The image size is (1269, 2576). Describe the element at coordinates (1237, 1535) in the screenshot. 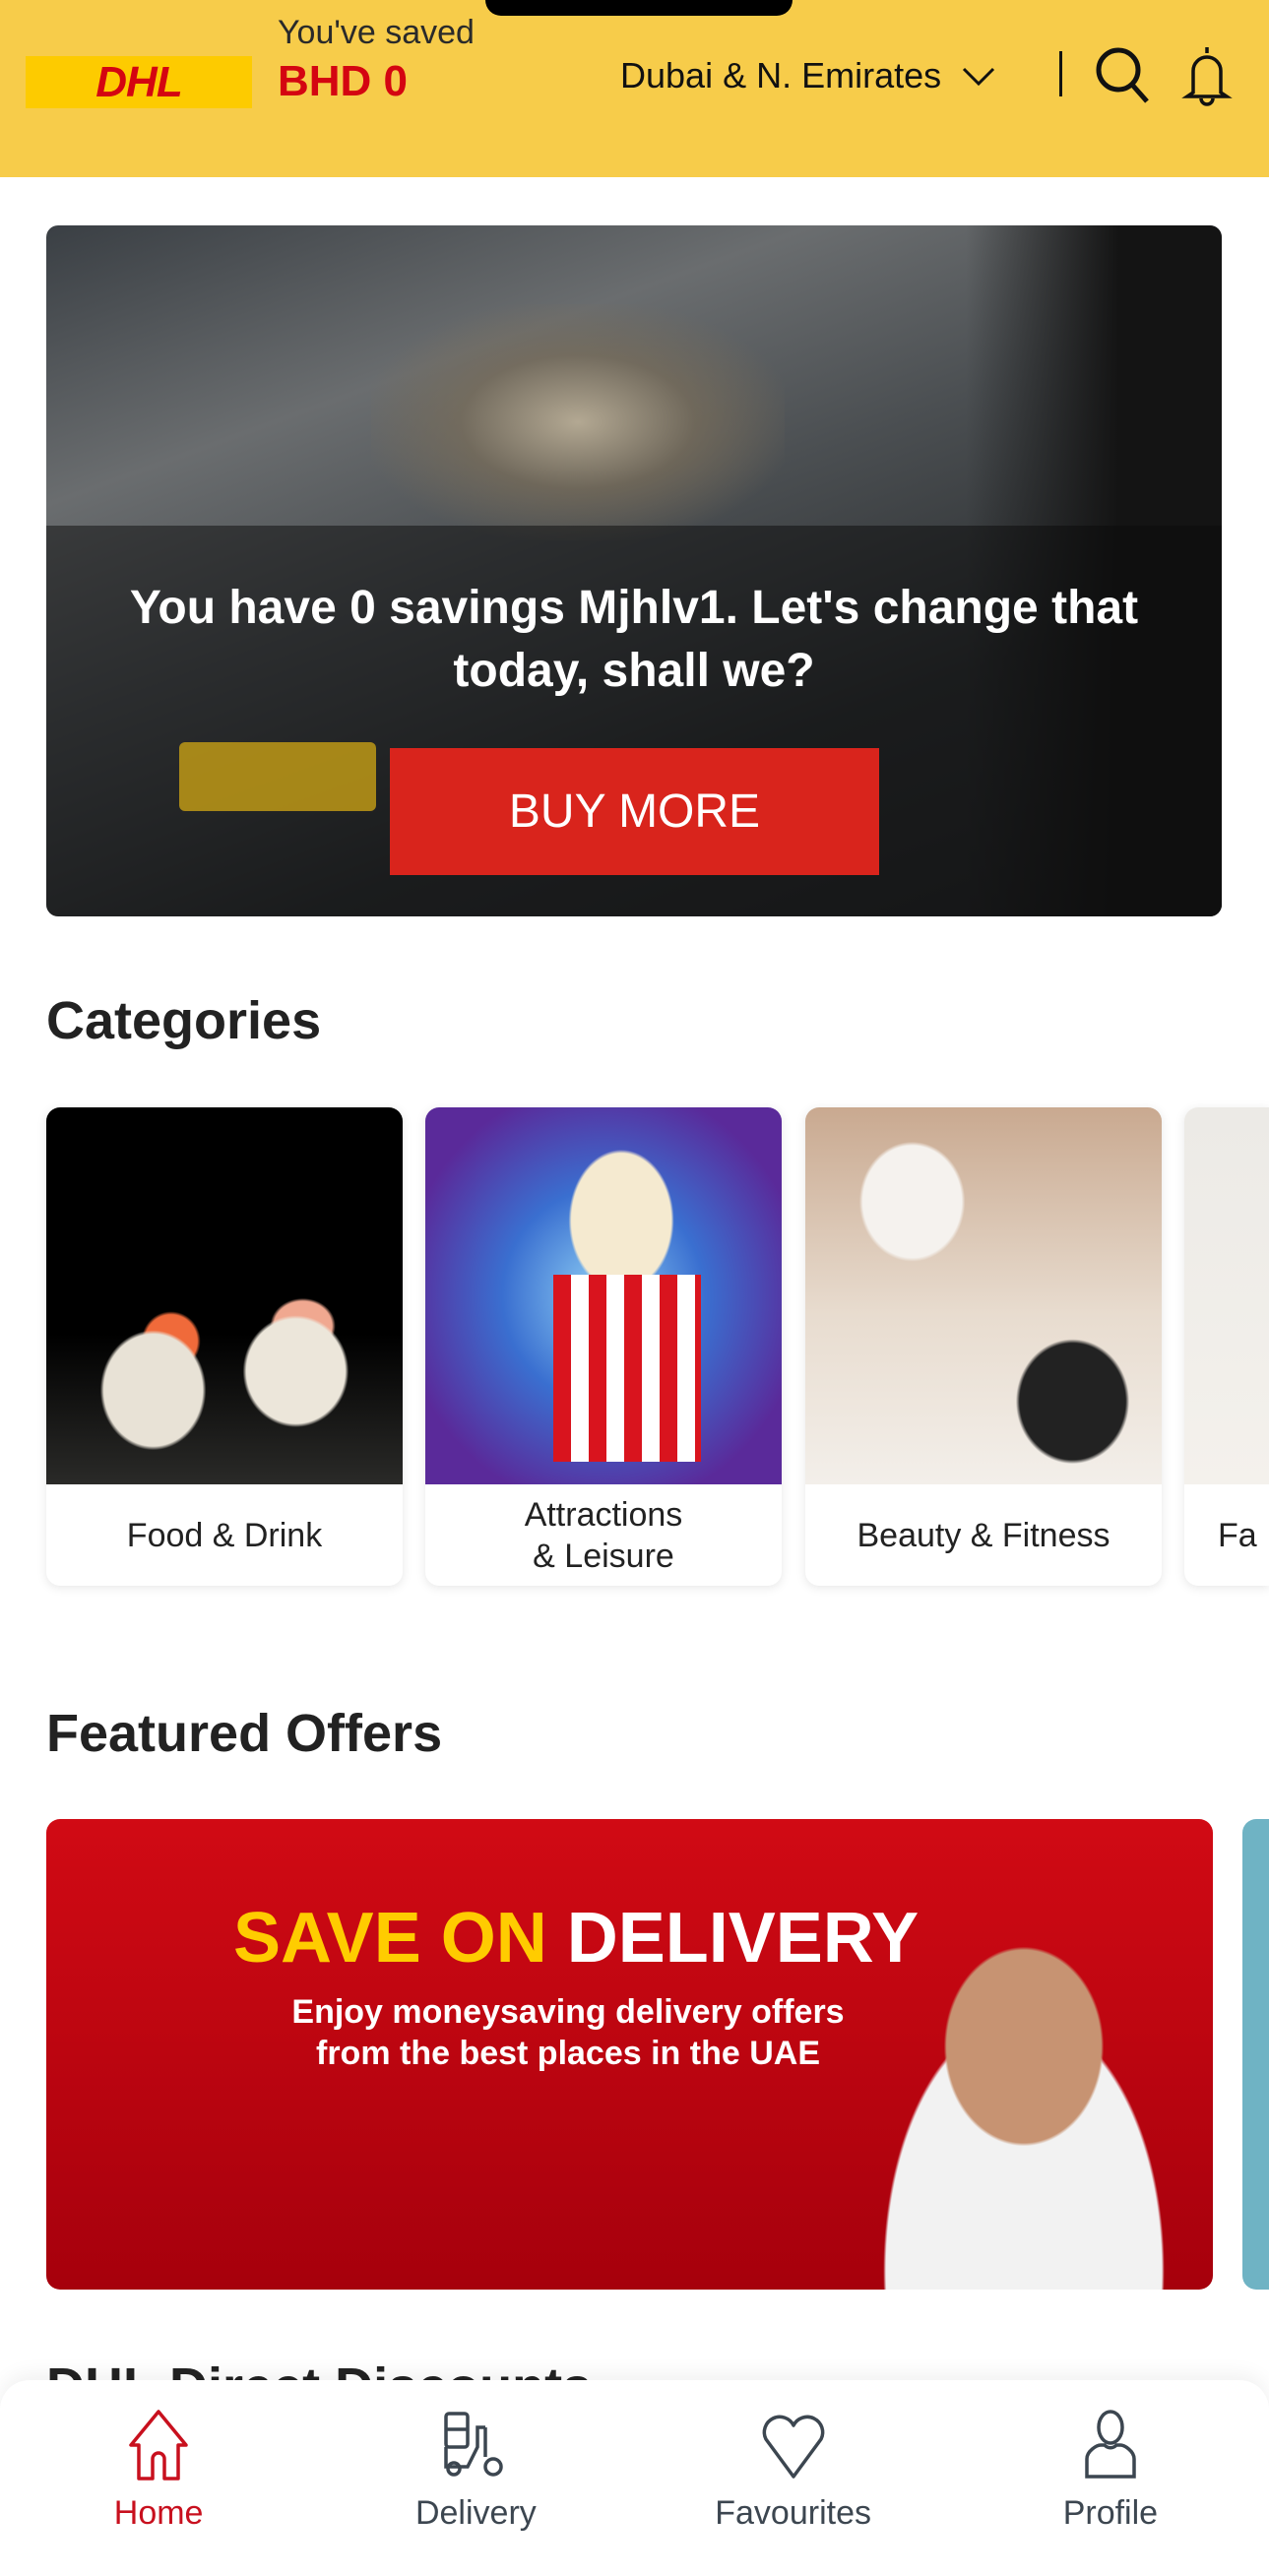

I see `category-label: Fa` at that location.